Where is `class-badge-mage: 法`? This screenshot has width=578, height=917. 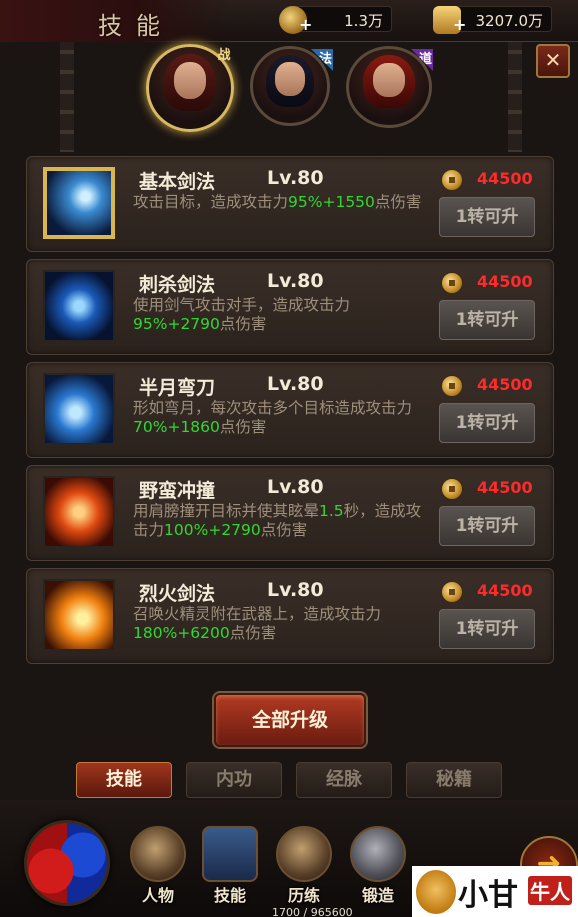 class-badge-mage: 法 is located at coordinates (322, 60).